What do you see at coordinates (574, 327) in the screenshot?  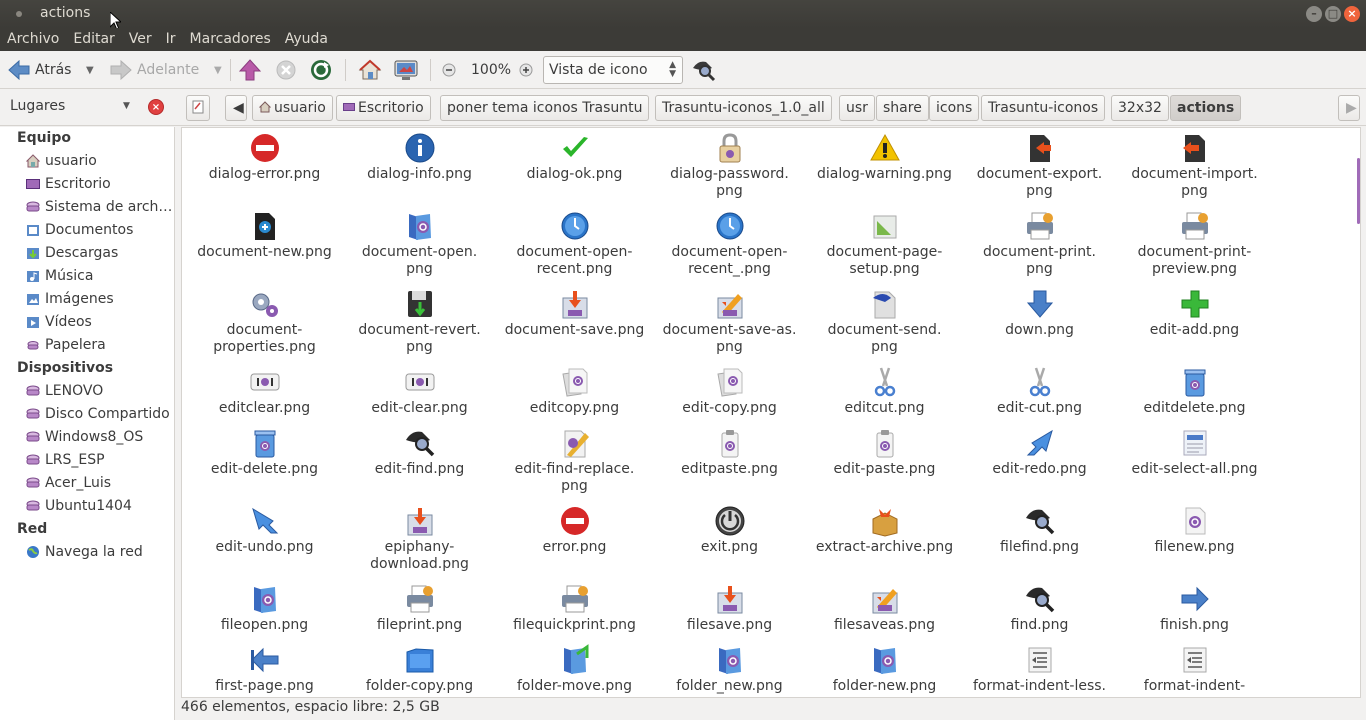 I see `file-item: document-save.png` at bounding box center [574, 327].